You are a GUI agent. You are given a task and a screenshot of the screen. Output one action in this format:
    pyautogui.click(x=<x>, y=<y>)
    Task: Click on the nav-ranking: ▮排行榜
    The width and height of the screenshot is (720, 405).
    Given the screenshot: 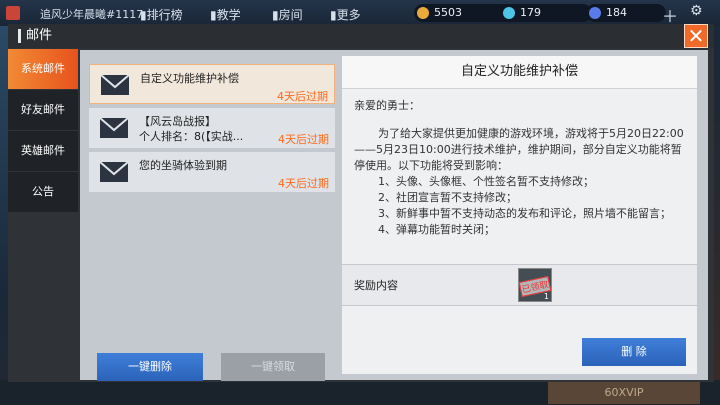 What is the action you would take?
    pyautogui.click(x=161, y=14)
    